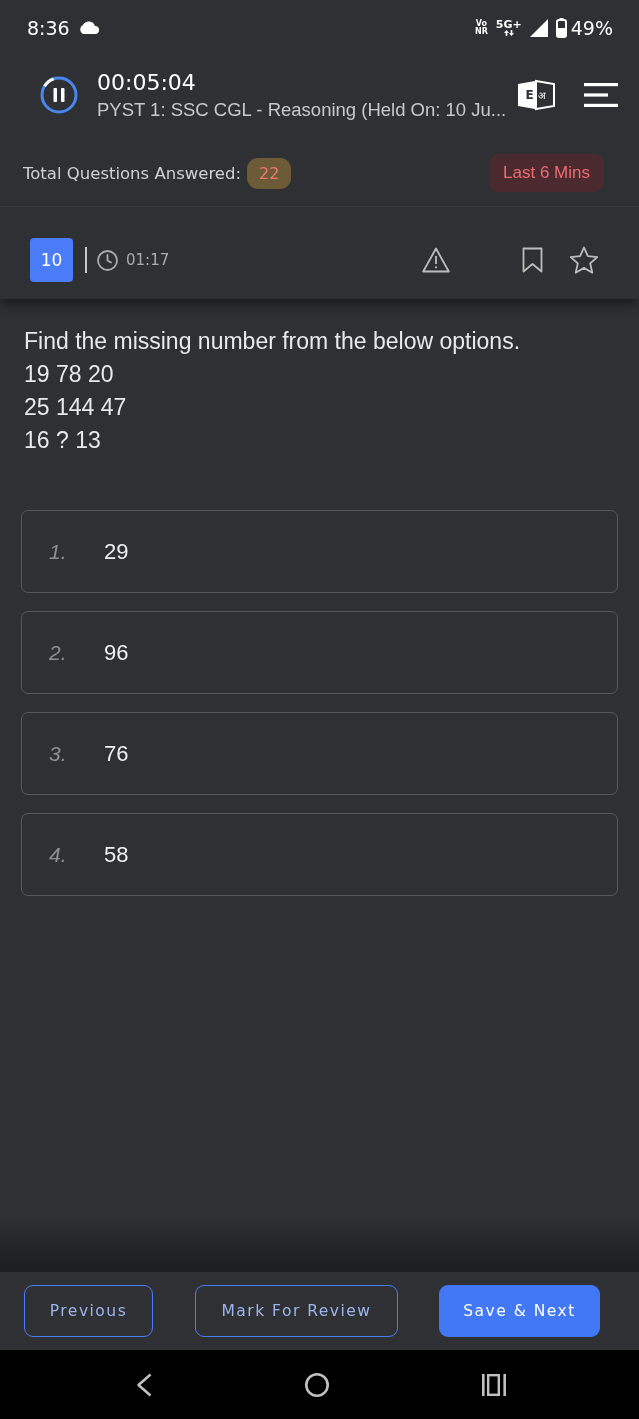  I want to click on answered-count-badge: 22, so click(269, 173).